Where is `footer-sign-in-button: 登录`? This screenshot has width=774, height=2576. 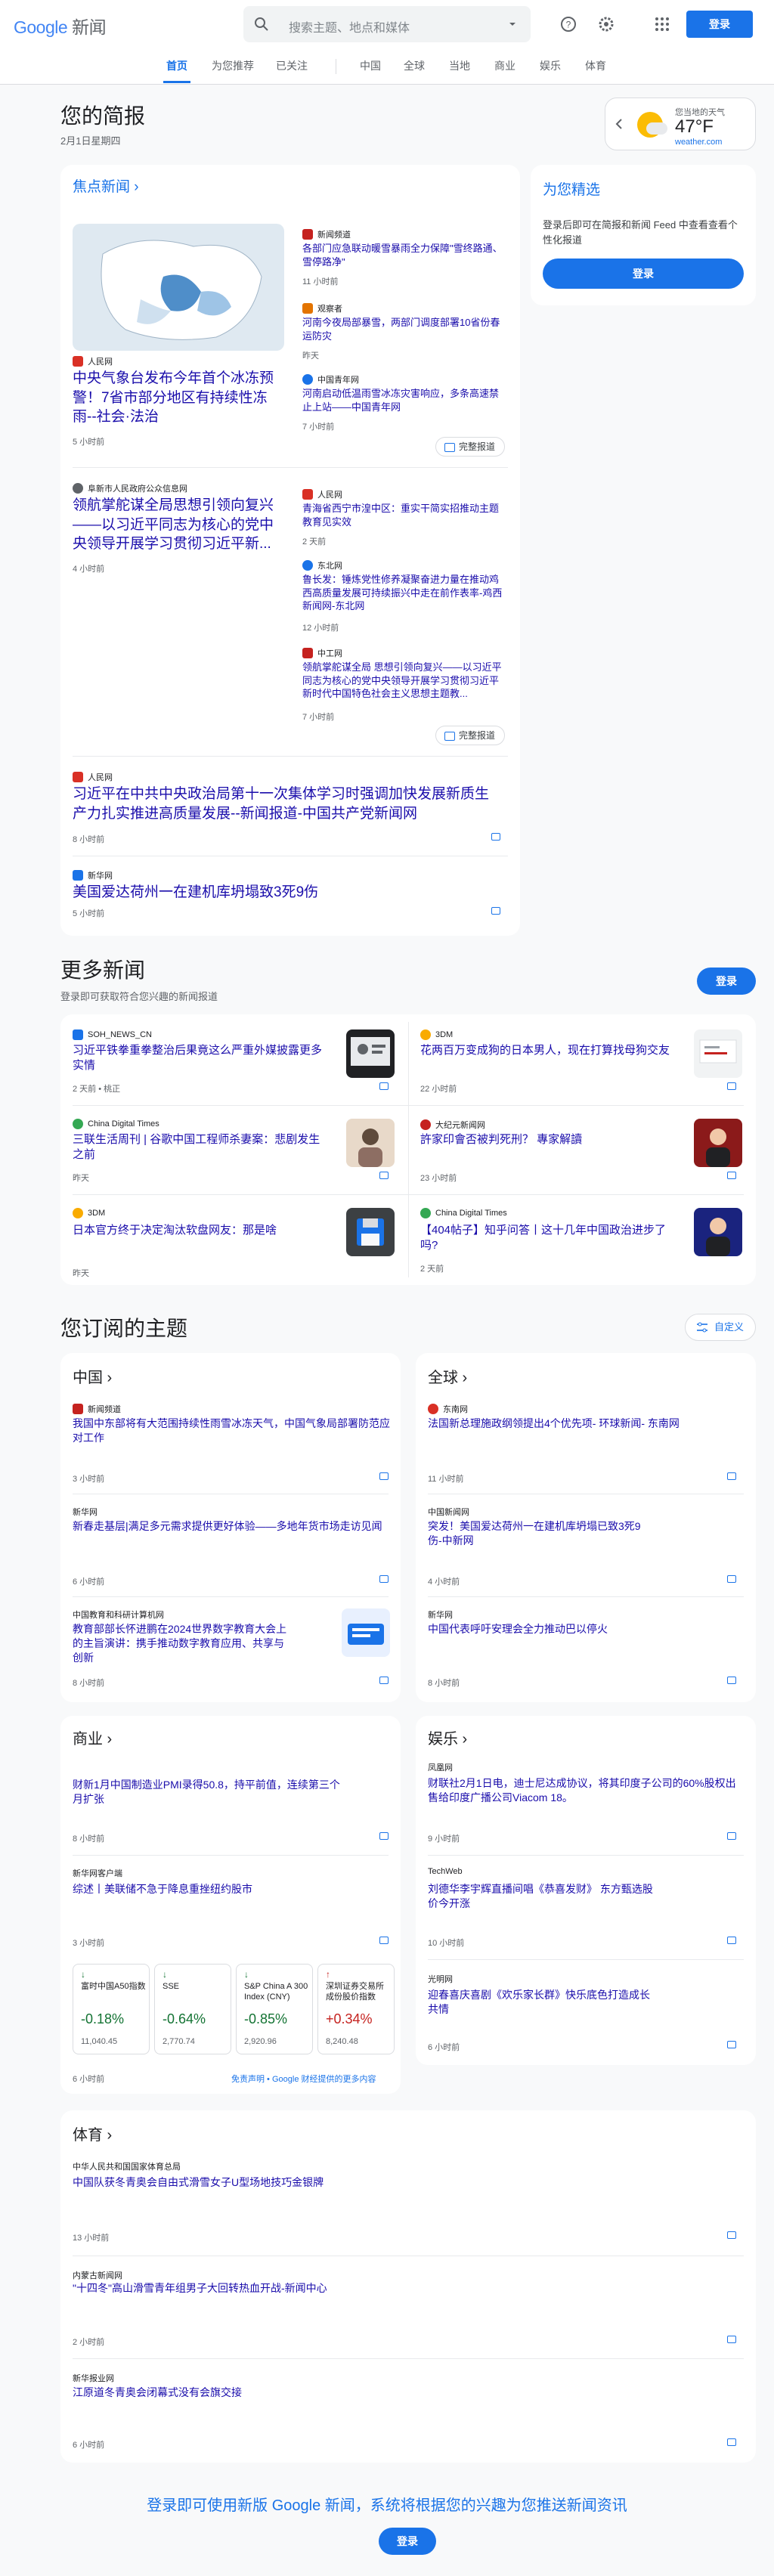 footer-sign-in-button: 登录 is located at coordinates (407, 2541).